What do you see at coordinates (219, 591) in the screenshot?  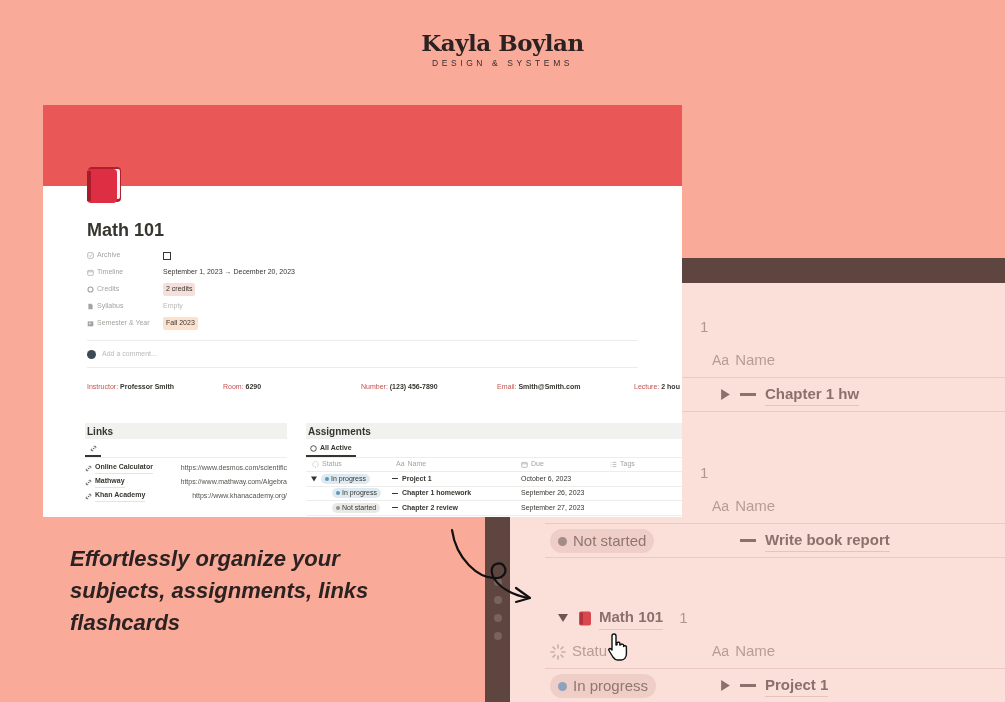 I see `headline: Effortlessly organize your subjects, assignments, links flashcards` at bounding box center [219, 591].